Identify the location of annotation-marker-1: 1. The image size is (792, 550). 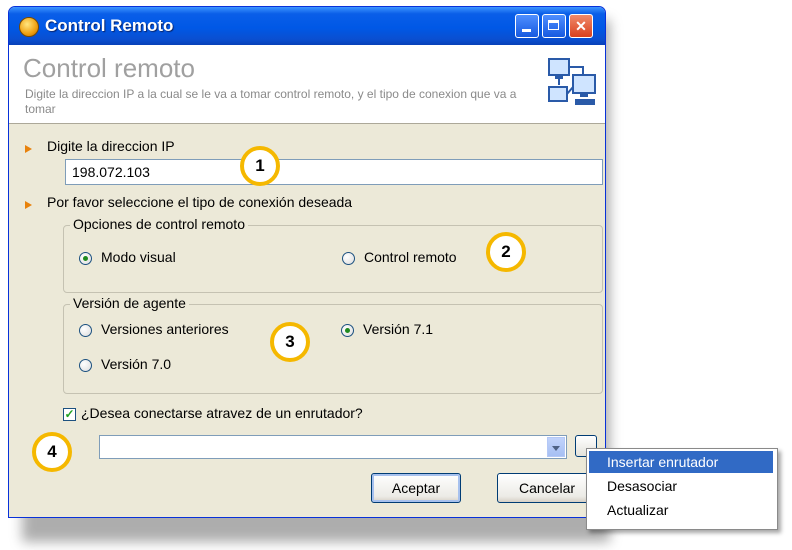
(260, 166).